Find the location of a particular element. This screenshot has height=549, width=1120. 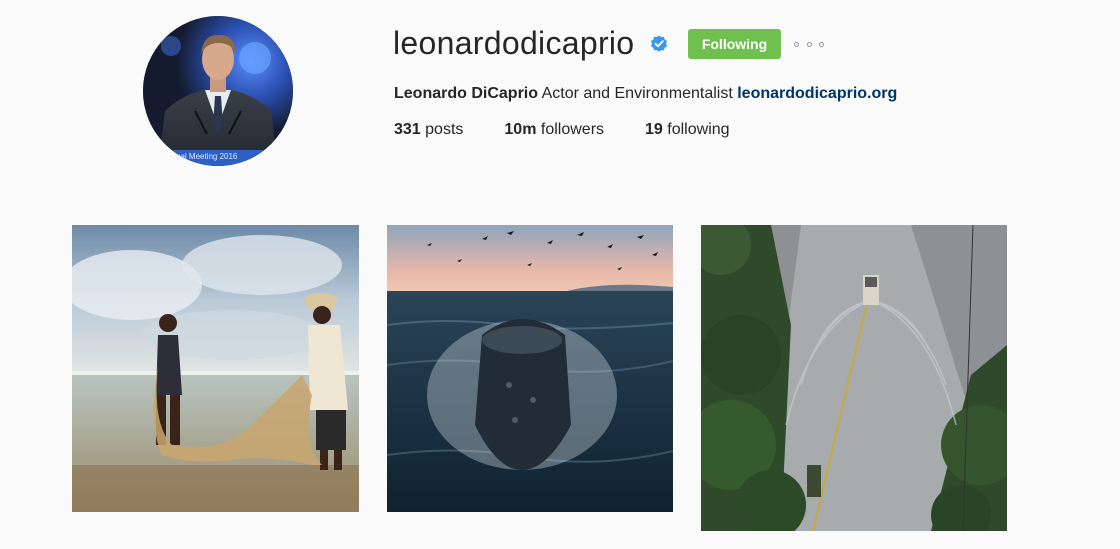

profile-stats: 331 posts 10m followers 19 following is located at coordinates (582, 130).